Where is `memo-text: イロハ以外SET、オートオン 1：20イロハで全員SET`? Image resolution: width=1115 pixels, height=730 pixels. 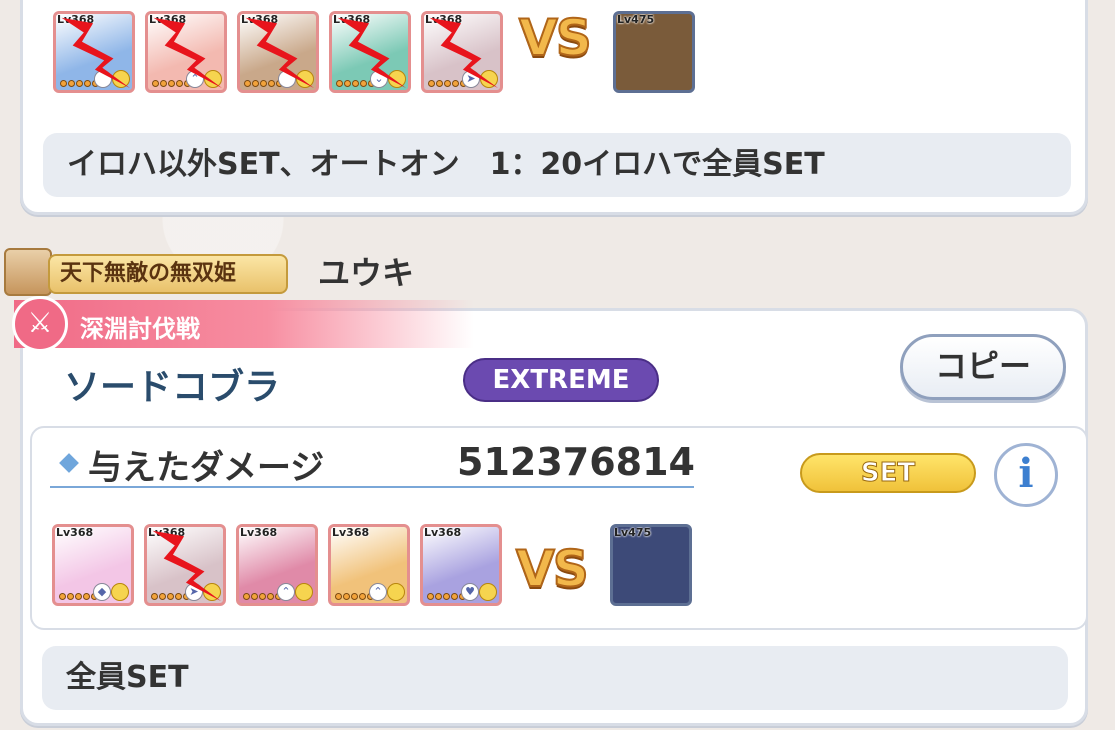 memo-text: イロハ以外SET、オートオン 1：20イロハで全員SET is located at coordinates (557, 165).